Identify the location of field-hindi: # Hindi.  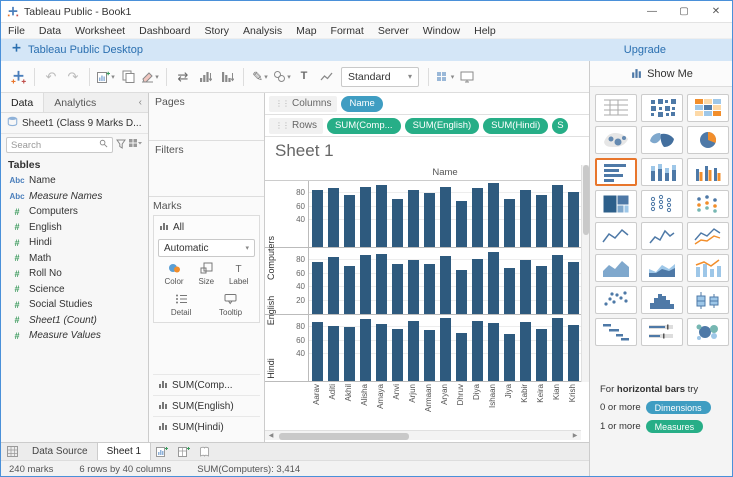
(74, 243).